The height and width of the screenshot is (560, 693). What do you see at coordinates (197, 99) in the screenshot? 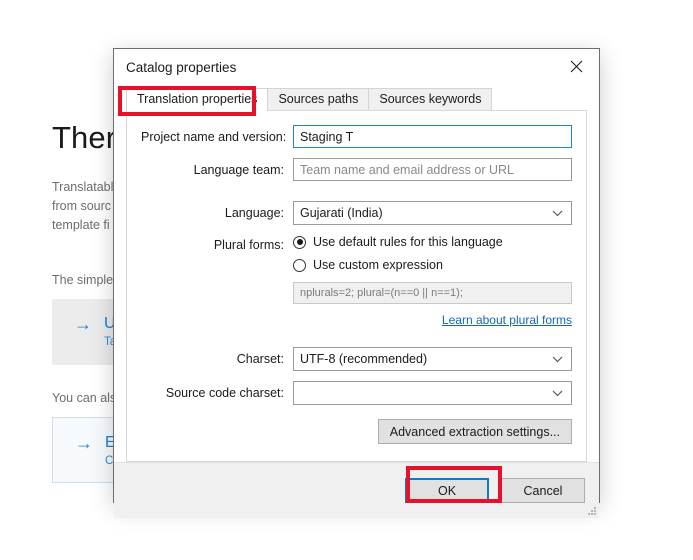
I see `tab-translation-properties: Translation properties` at bounding box center [197, 99].